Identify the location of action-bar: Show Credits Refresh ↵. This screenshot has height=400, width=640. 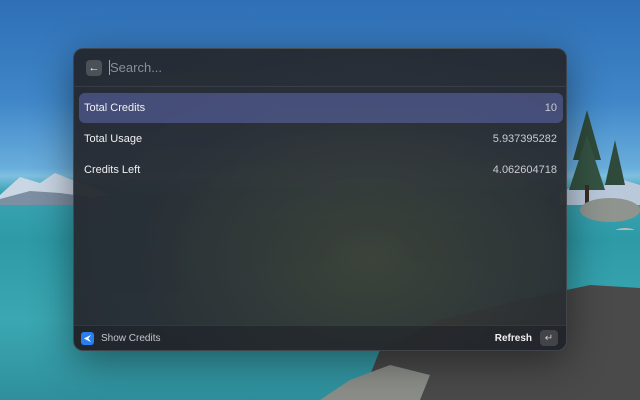
(320, 337).